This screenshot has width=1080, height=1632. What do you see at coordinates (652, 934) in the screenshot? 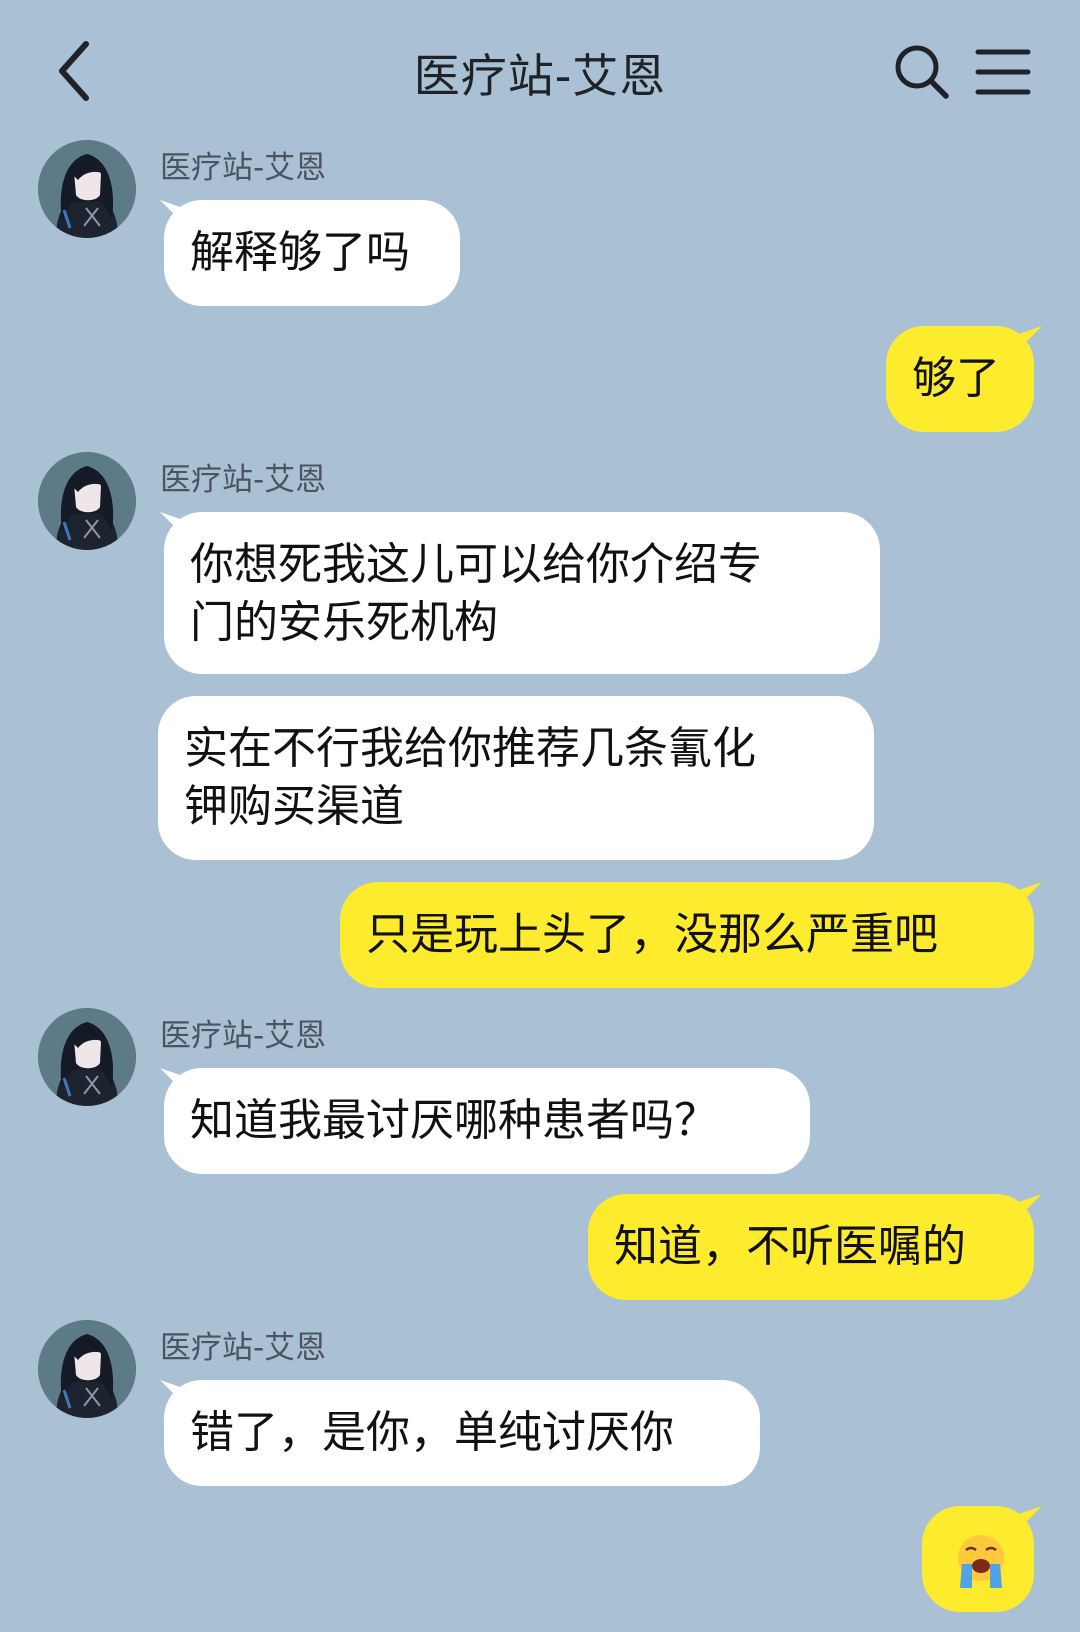
I see `message-text: 只是玩上头了，没那么严重吧` at bounding box center [652, 934].